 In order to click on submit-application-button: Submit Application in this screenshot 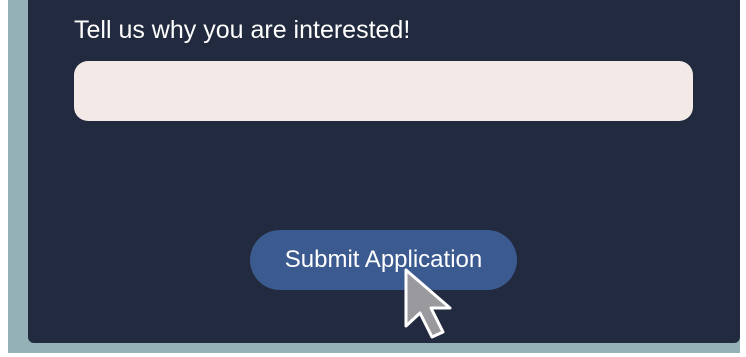, I will do `click(383, 260)`.